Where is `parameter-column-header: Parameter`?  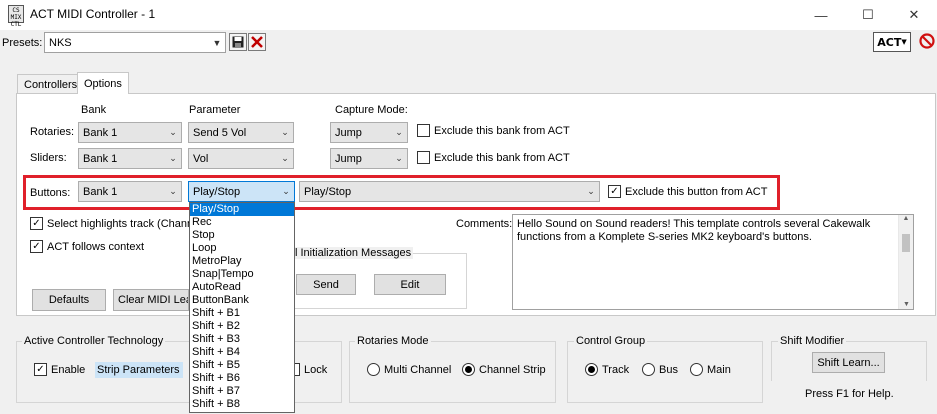 parameter-column-header: Parameter is located at coordinates (215, 110).